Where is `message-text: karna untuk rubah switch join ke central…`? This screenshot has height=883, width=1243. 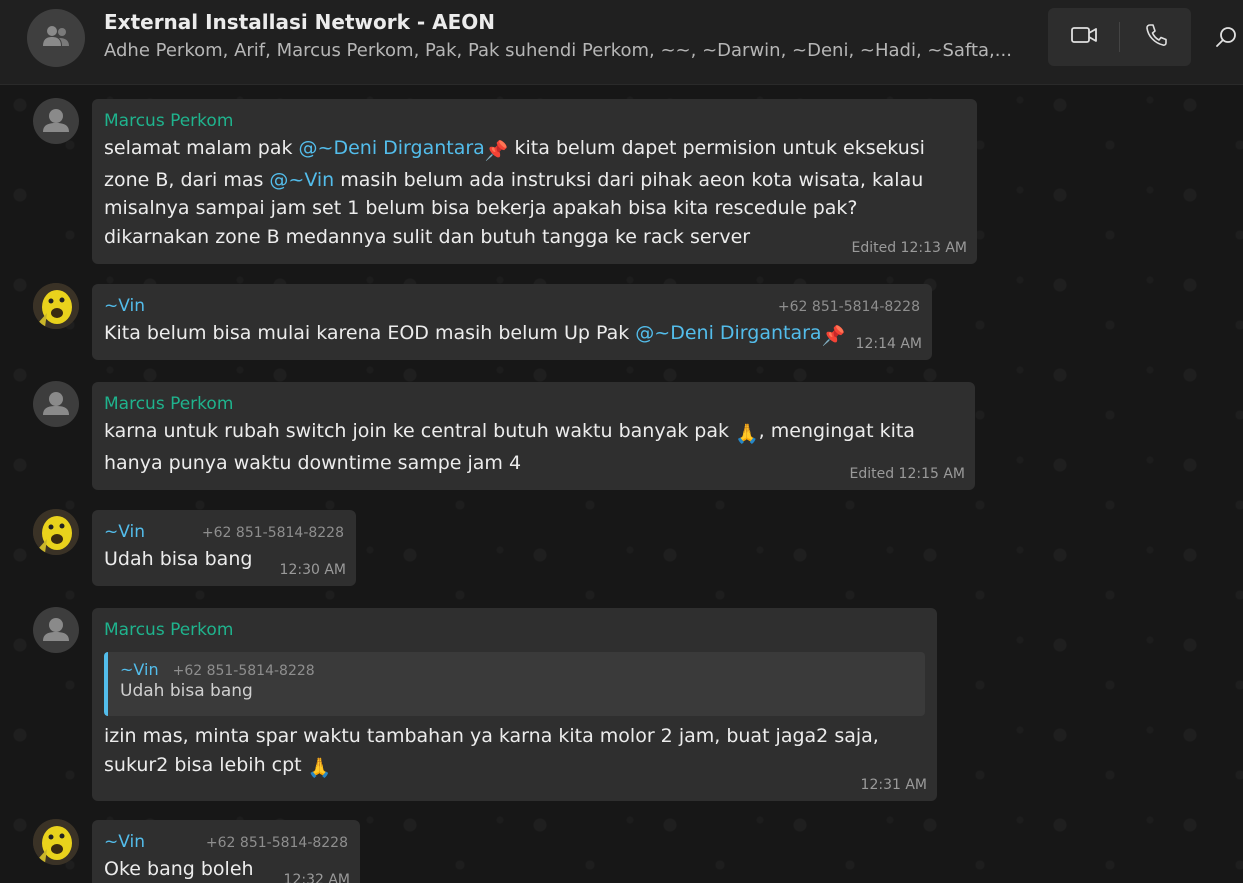 message-text: karna untuk rubah switch join ke central… is located at coordinates (533, 447).